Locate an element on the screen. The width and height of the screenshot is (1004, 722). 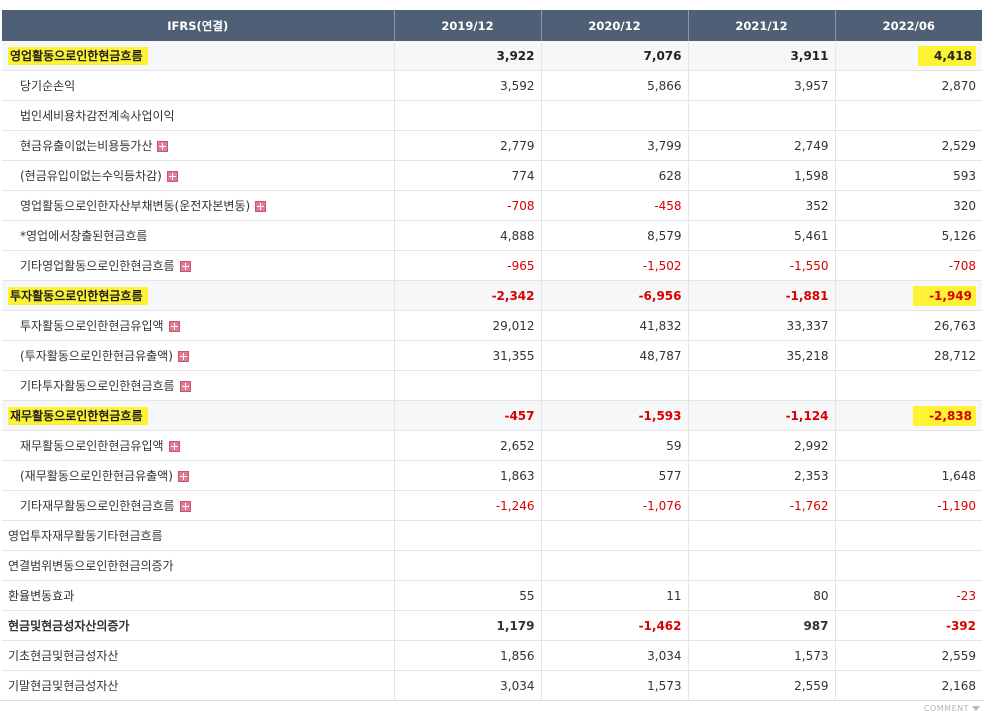
value-cell: -1,762 is located at coordinates (762, 505).